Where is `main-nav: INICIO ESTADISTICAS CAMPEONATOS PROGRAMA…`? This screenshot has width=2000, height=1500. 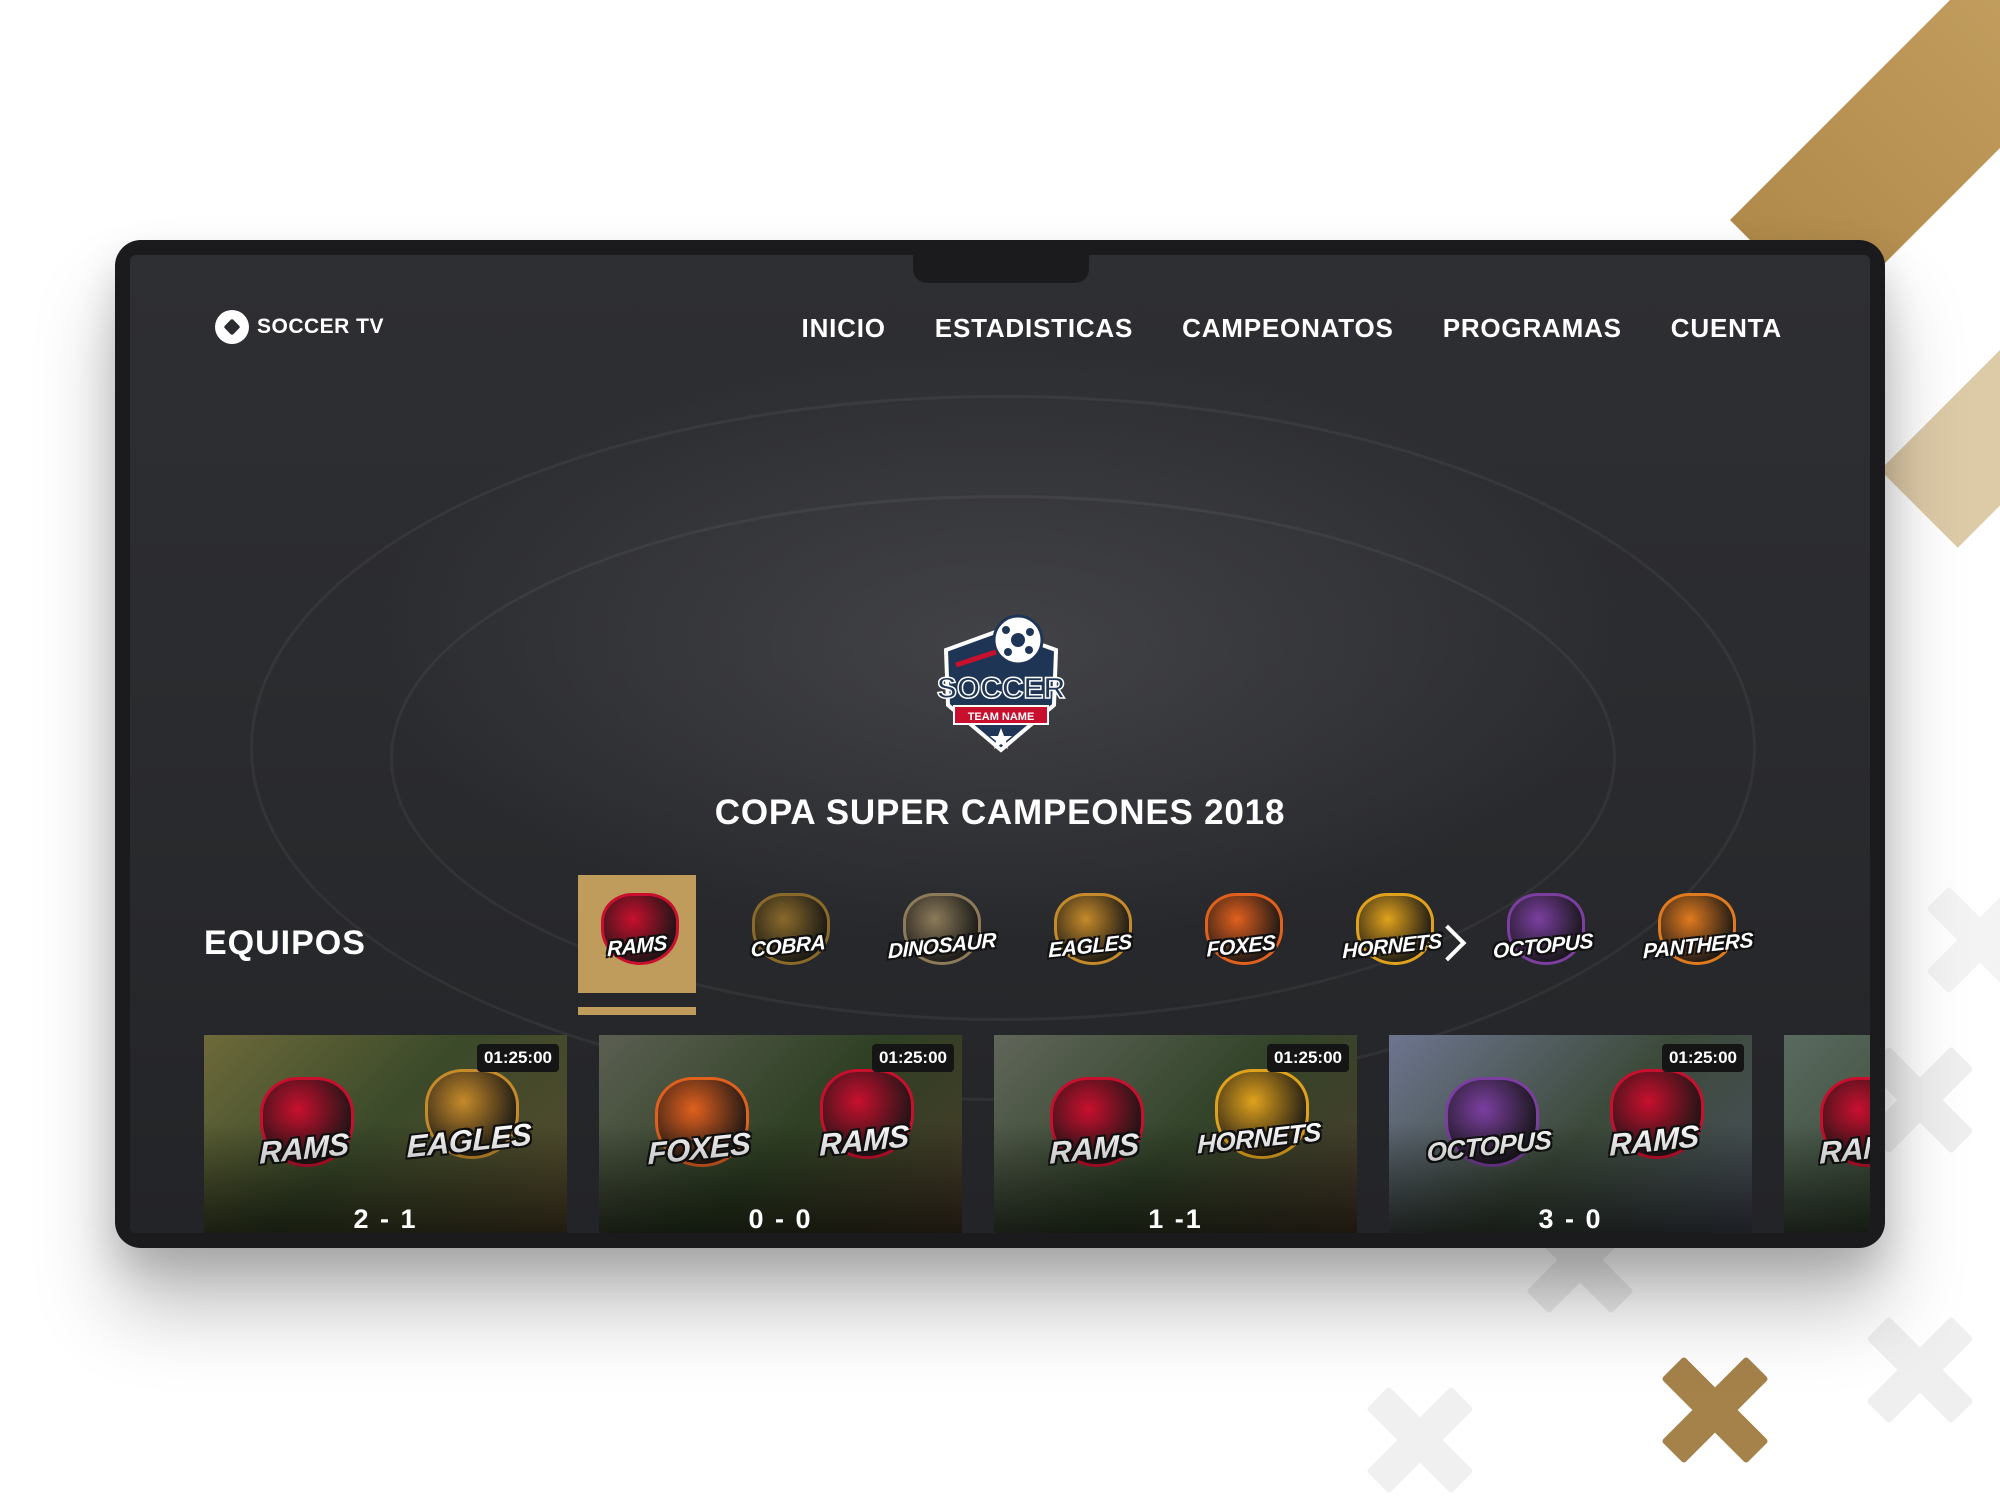
main-nav: INICIO ESTADISTICAS CAMPEONATOS PROGRAMA… is located at coordinates (1292, 328).